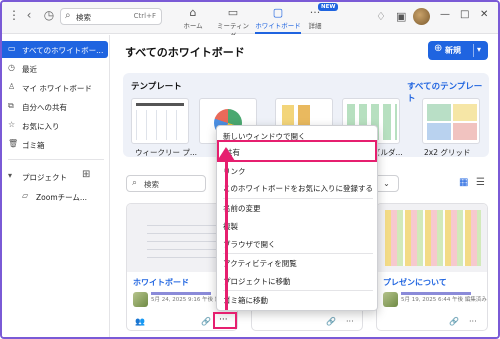  Describe the element at coordinates (12, 124) in the screenshot. I see `star-icon: ☆` at that location.